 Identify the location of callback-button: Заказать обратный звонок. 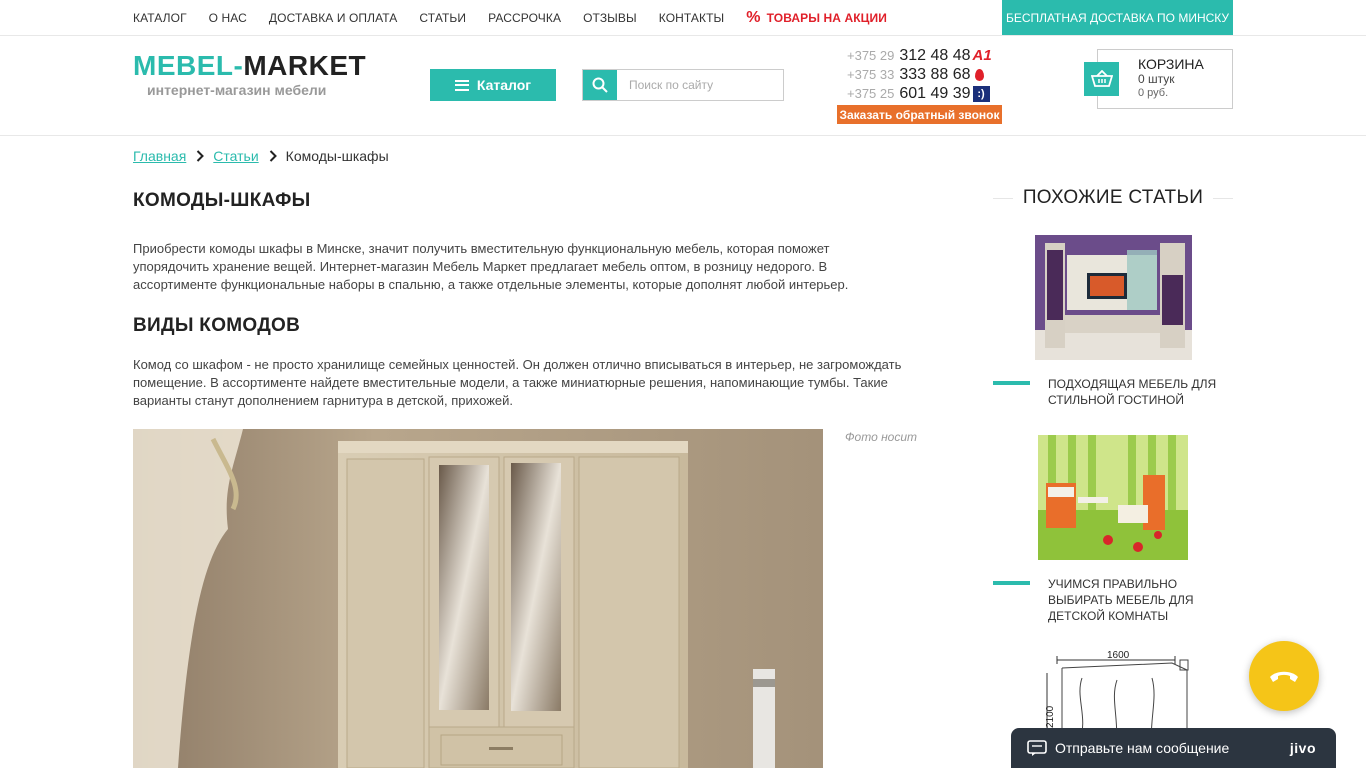
(919, 114).